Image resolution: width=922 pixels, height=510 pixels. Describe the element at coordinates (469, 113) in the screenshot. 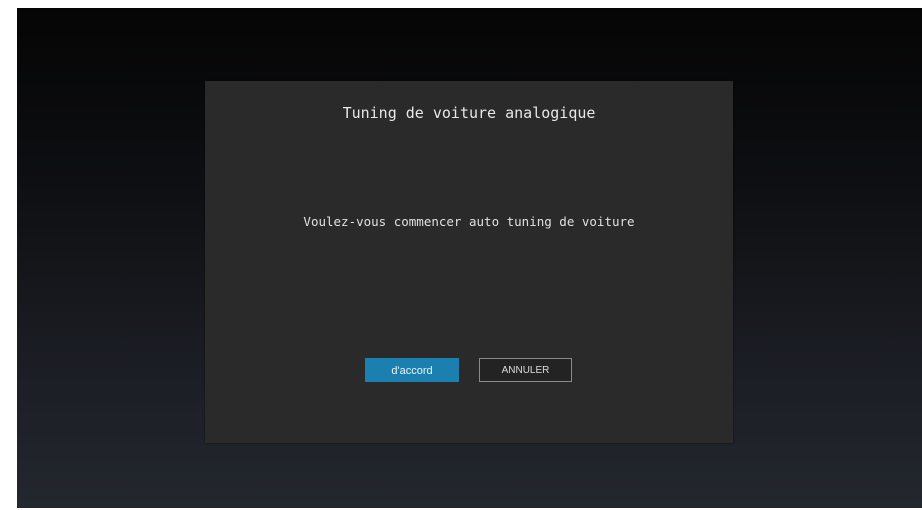

I see `dialog-title: Tuning de voiture analogique` at that location.